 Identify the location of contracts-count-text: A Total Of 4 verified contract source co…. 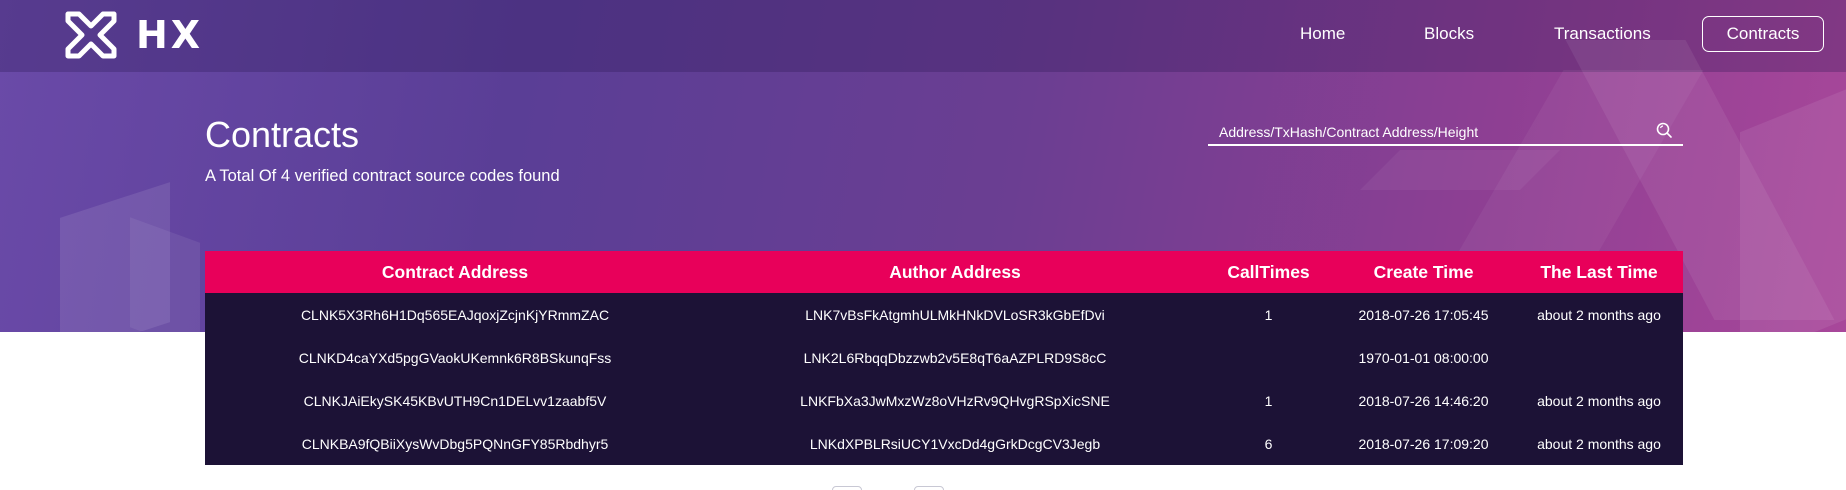
(382, 176).